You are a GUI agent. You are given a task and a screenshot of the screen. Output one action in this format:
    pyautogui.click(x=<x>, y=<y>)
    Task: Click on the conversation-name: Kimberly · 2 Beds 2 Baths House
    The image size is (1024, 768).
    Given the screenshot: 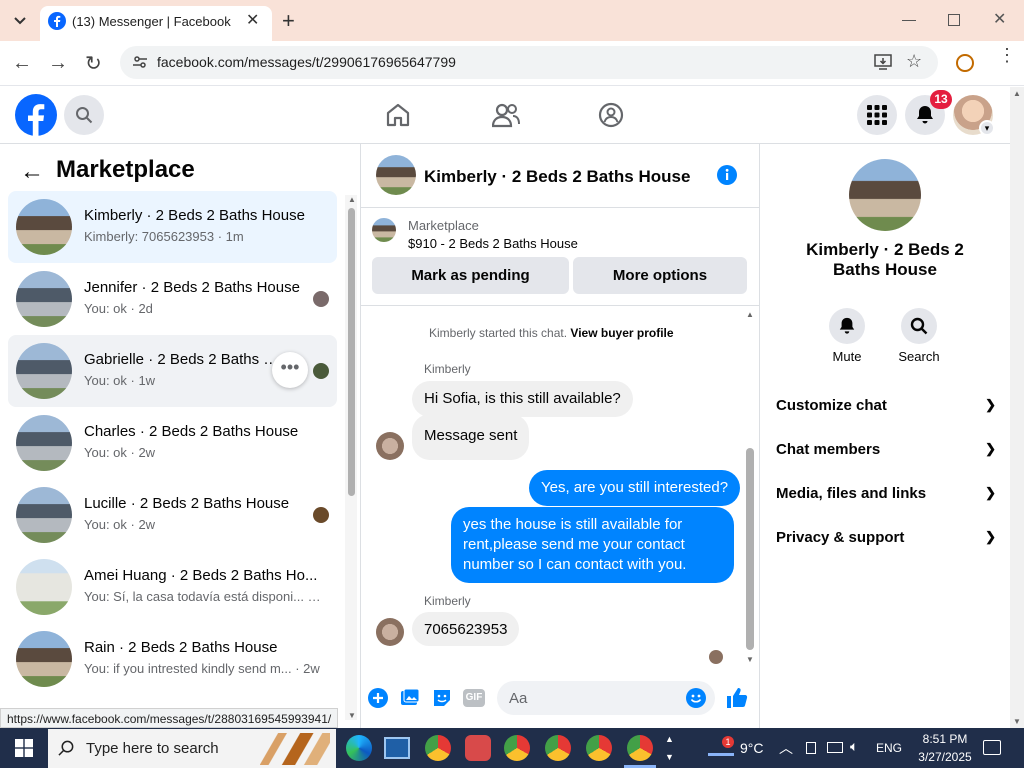 What is the action you would take?
    pyautogui.click(x=194, y=215)
    